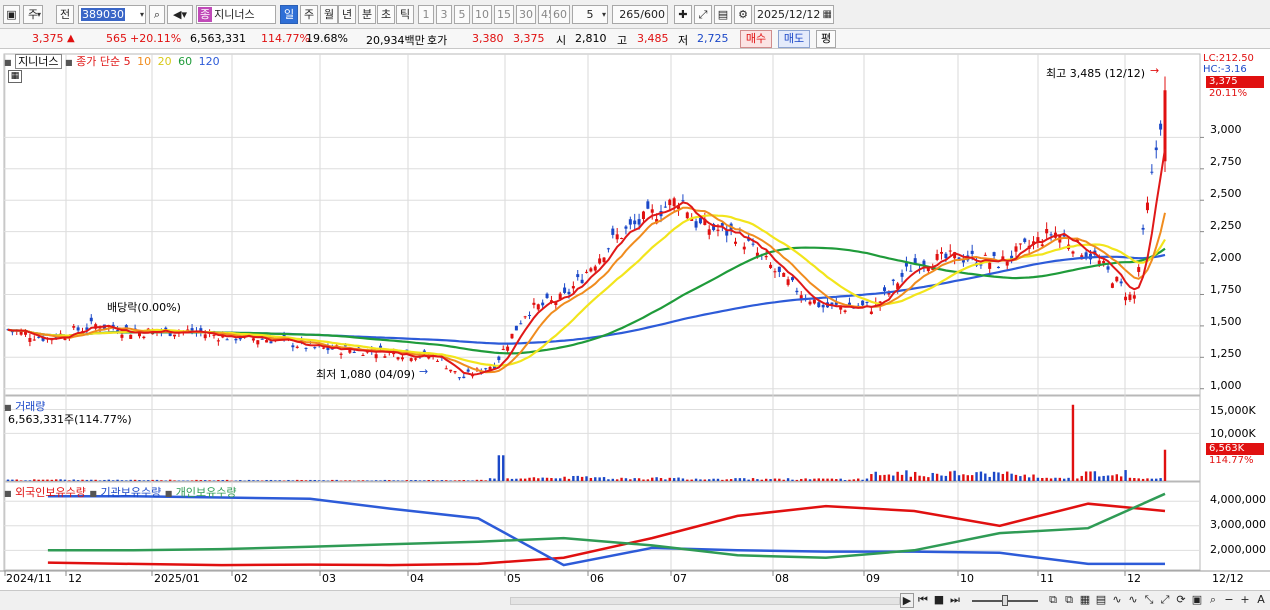 This screenshot has width=1270, height=610. What do you see at coordinates (939, 600) in the screenshot?
I see `stop-icon: ■` at bounding box center [939, 600].